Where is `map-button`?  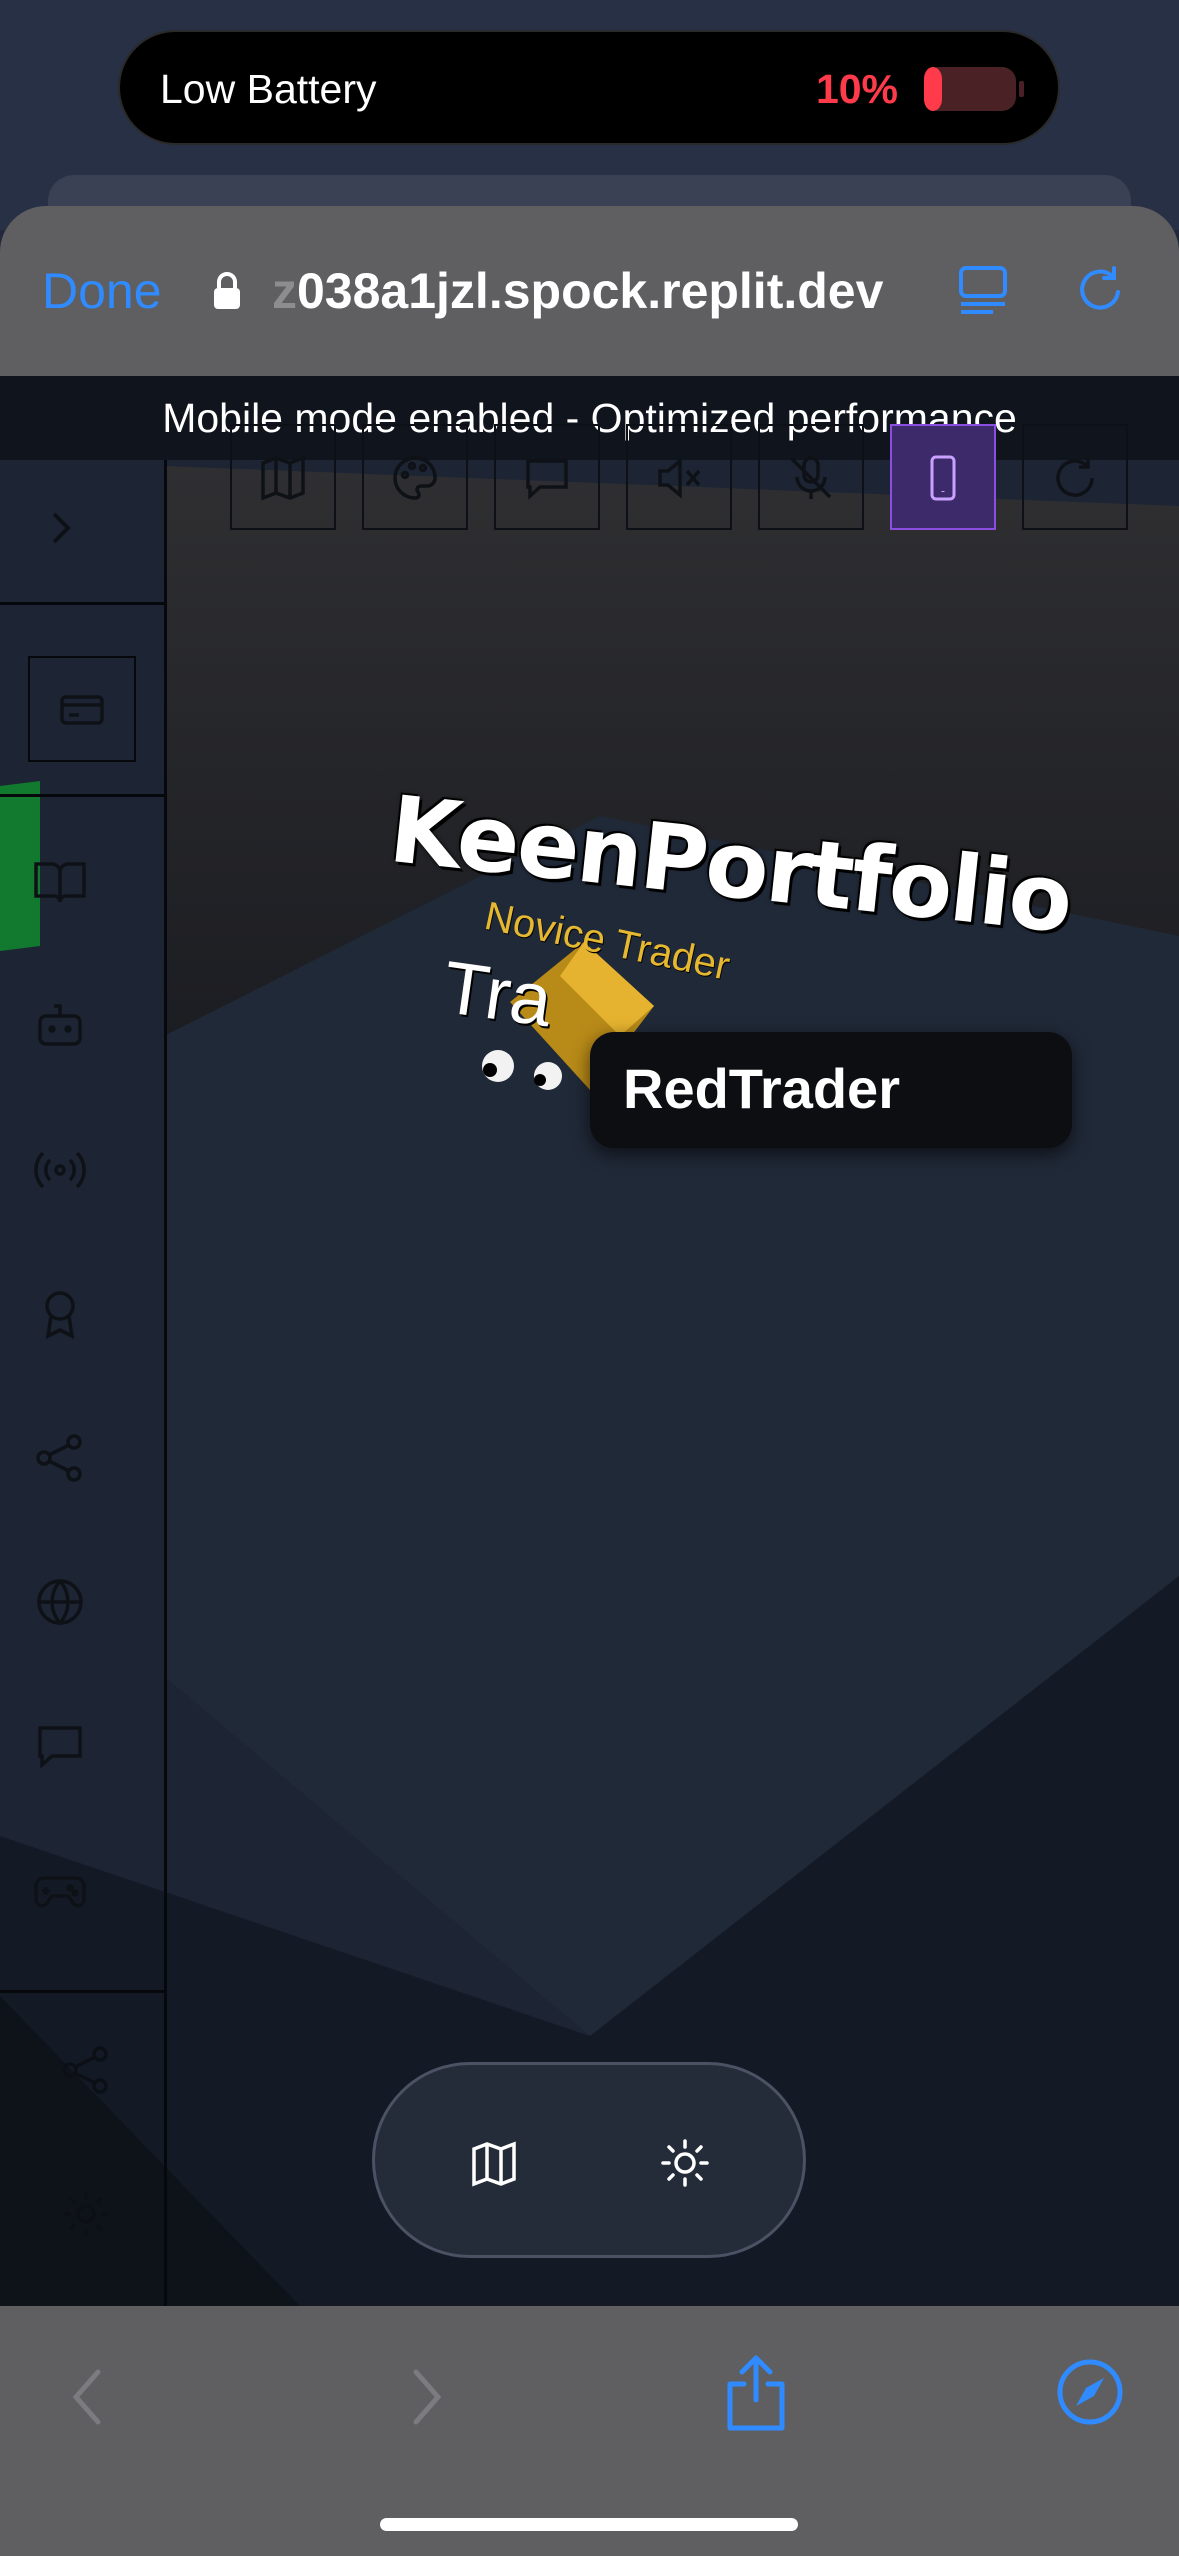
map-button is located at coordinates (283, 477).